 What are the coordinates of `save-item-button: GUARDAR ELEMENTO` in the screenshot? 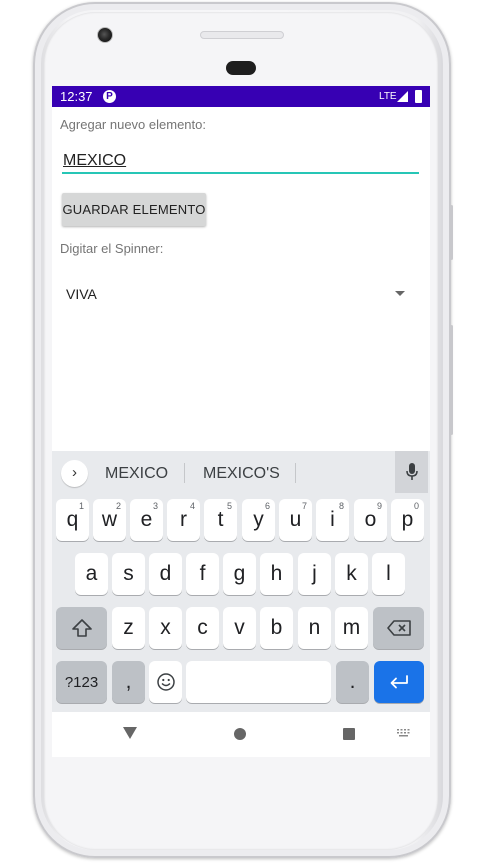 It's located at (134, 209).